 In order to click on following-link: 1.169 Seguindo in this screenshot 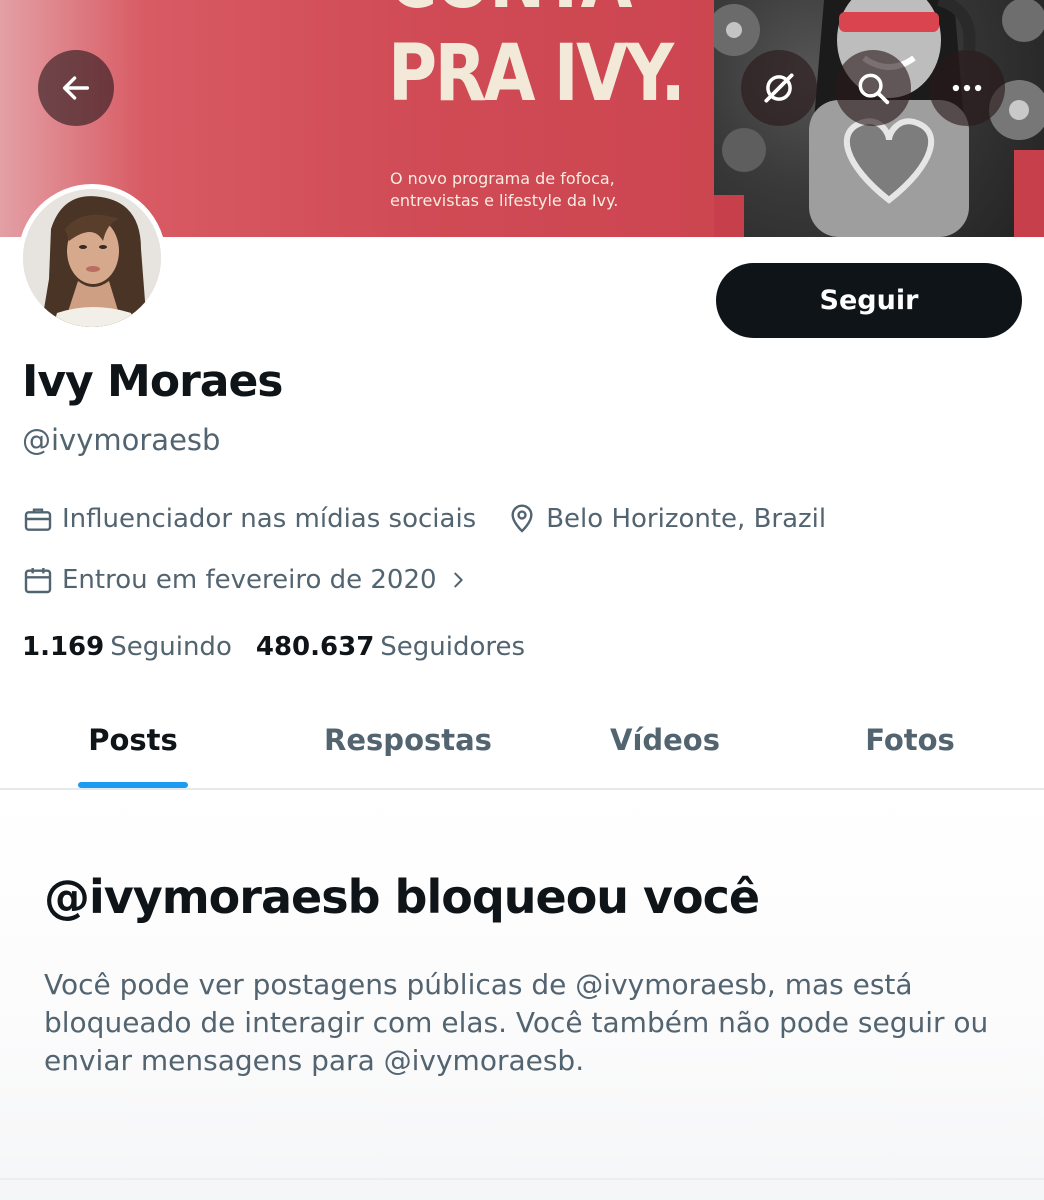, I will do `click(127, 647)`.